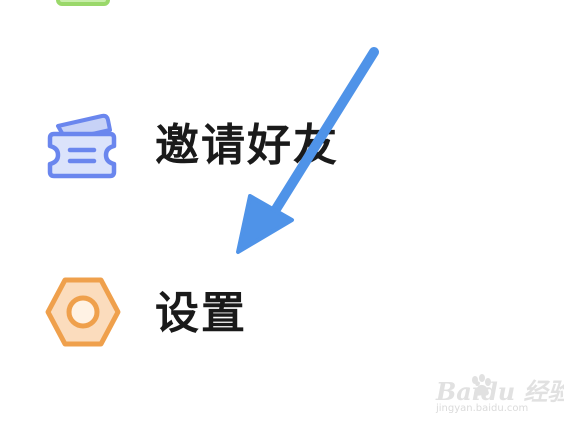 The width and height of the screenshot is (564, 432). Describe the element at coordinates (481, 385) in the screenshot. I see `paw-icon` at that location.